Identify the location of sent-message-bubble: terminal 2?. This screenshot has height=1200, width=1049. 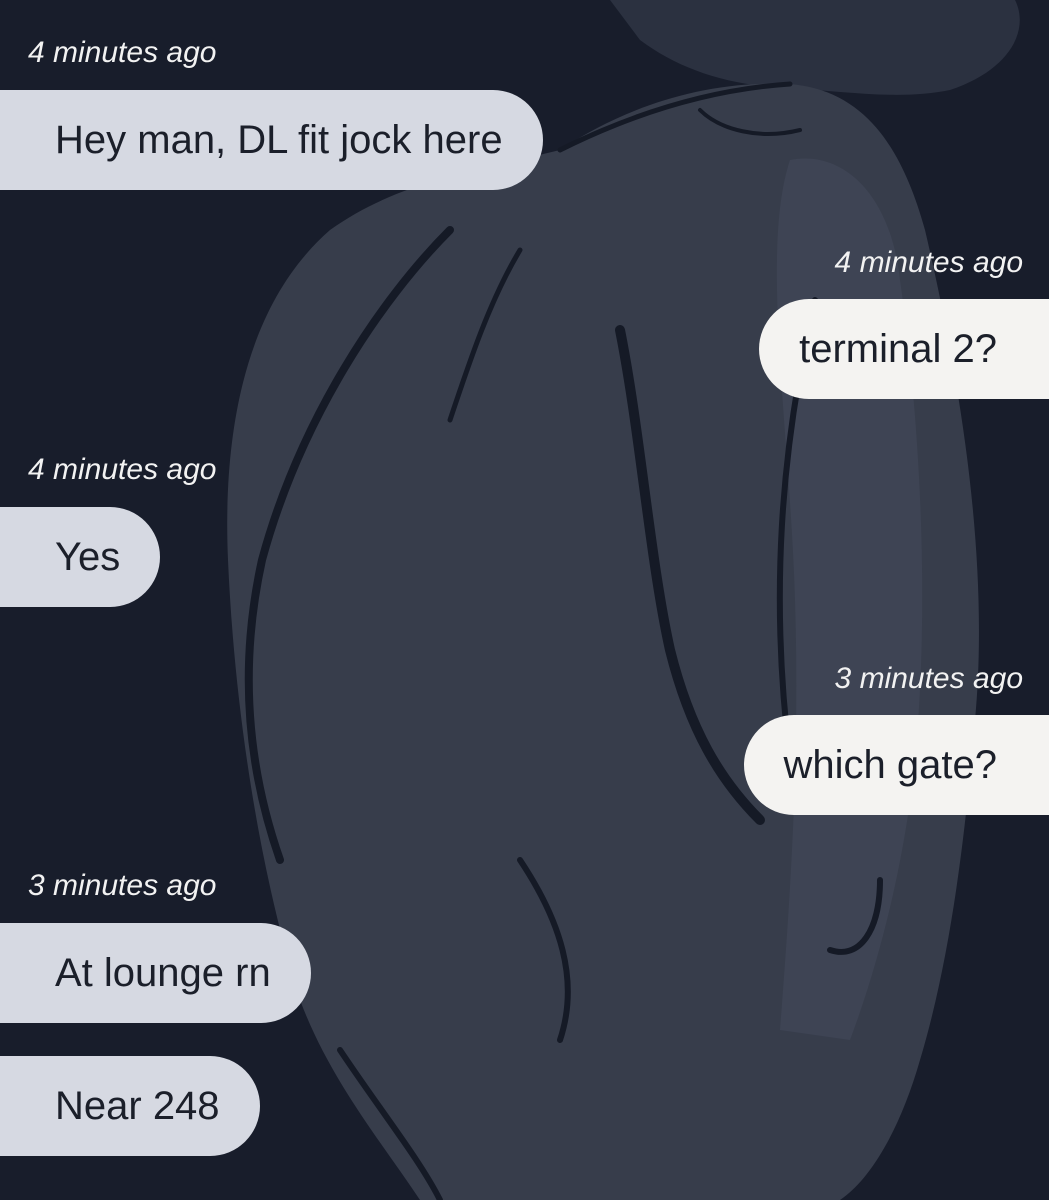
(904, 349).